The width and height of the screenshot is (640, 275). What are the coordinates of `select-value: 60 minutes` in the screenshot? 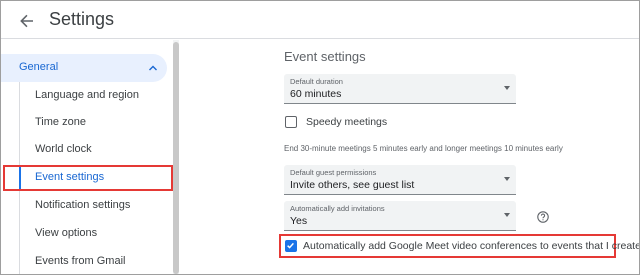 It's located at (316, 94).